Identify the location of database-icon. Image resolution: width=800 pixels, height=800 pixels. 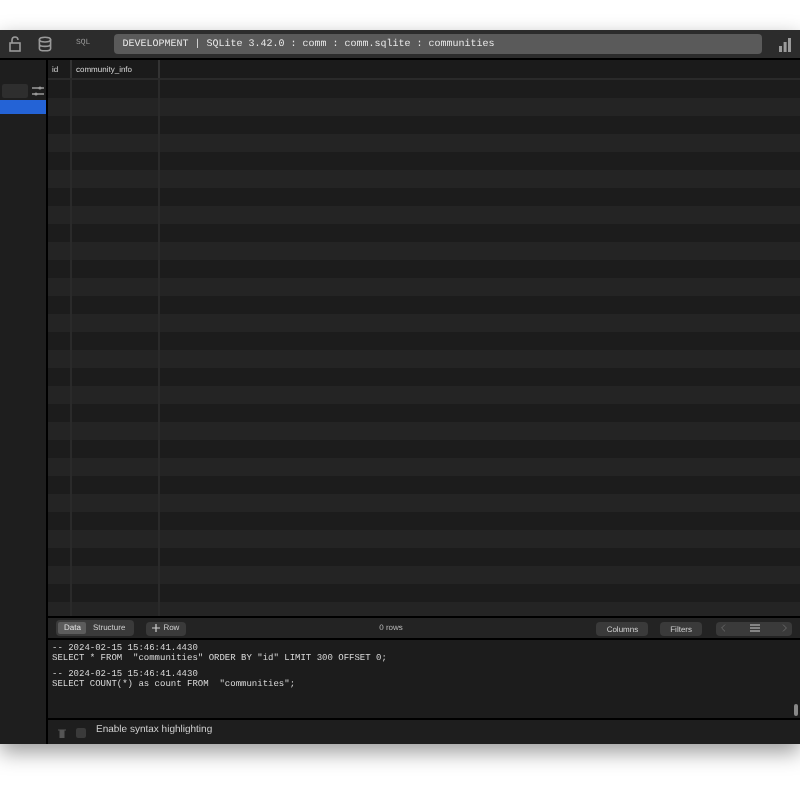
(45, 44).